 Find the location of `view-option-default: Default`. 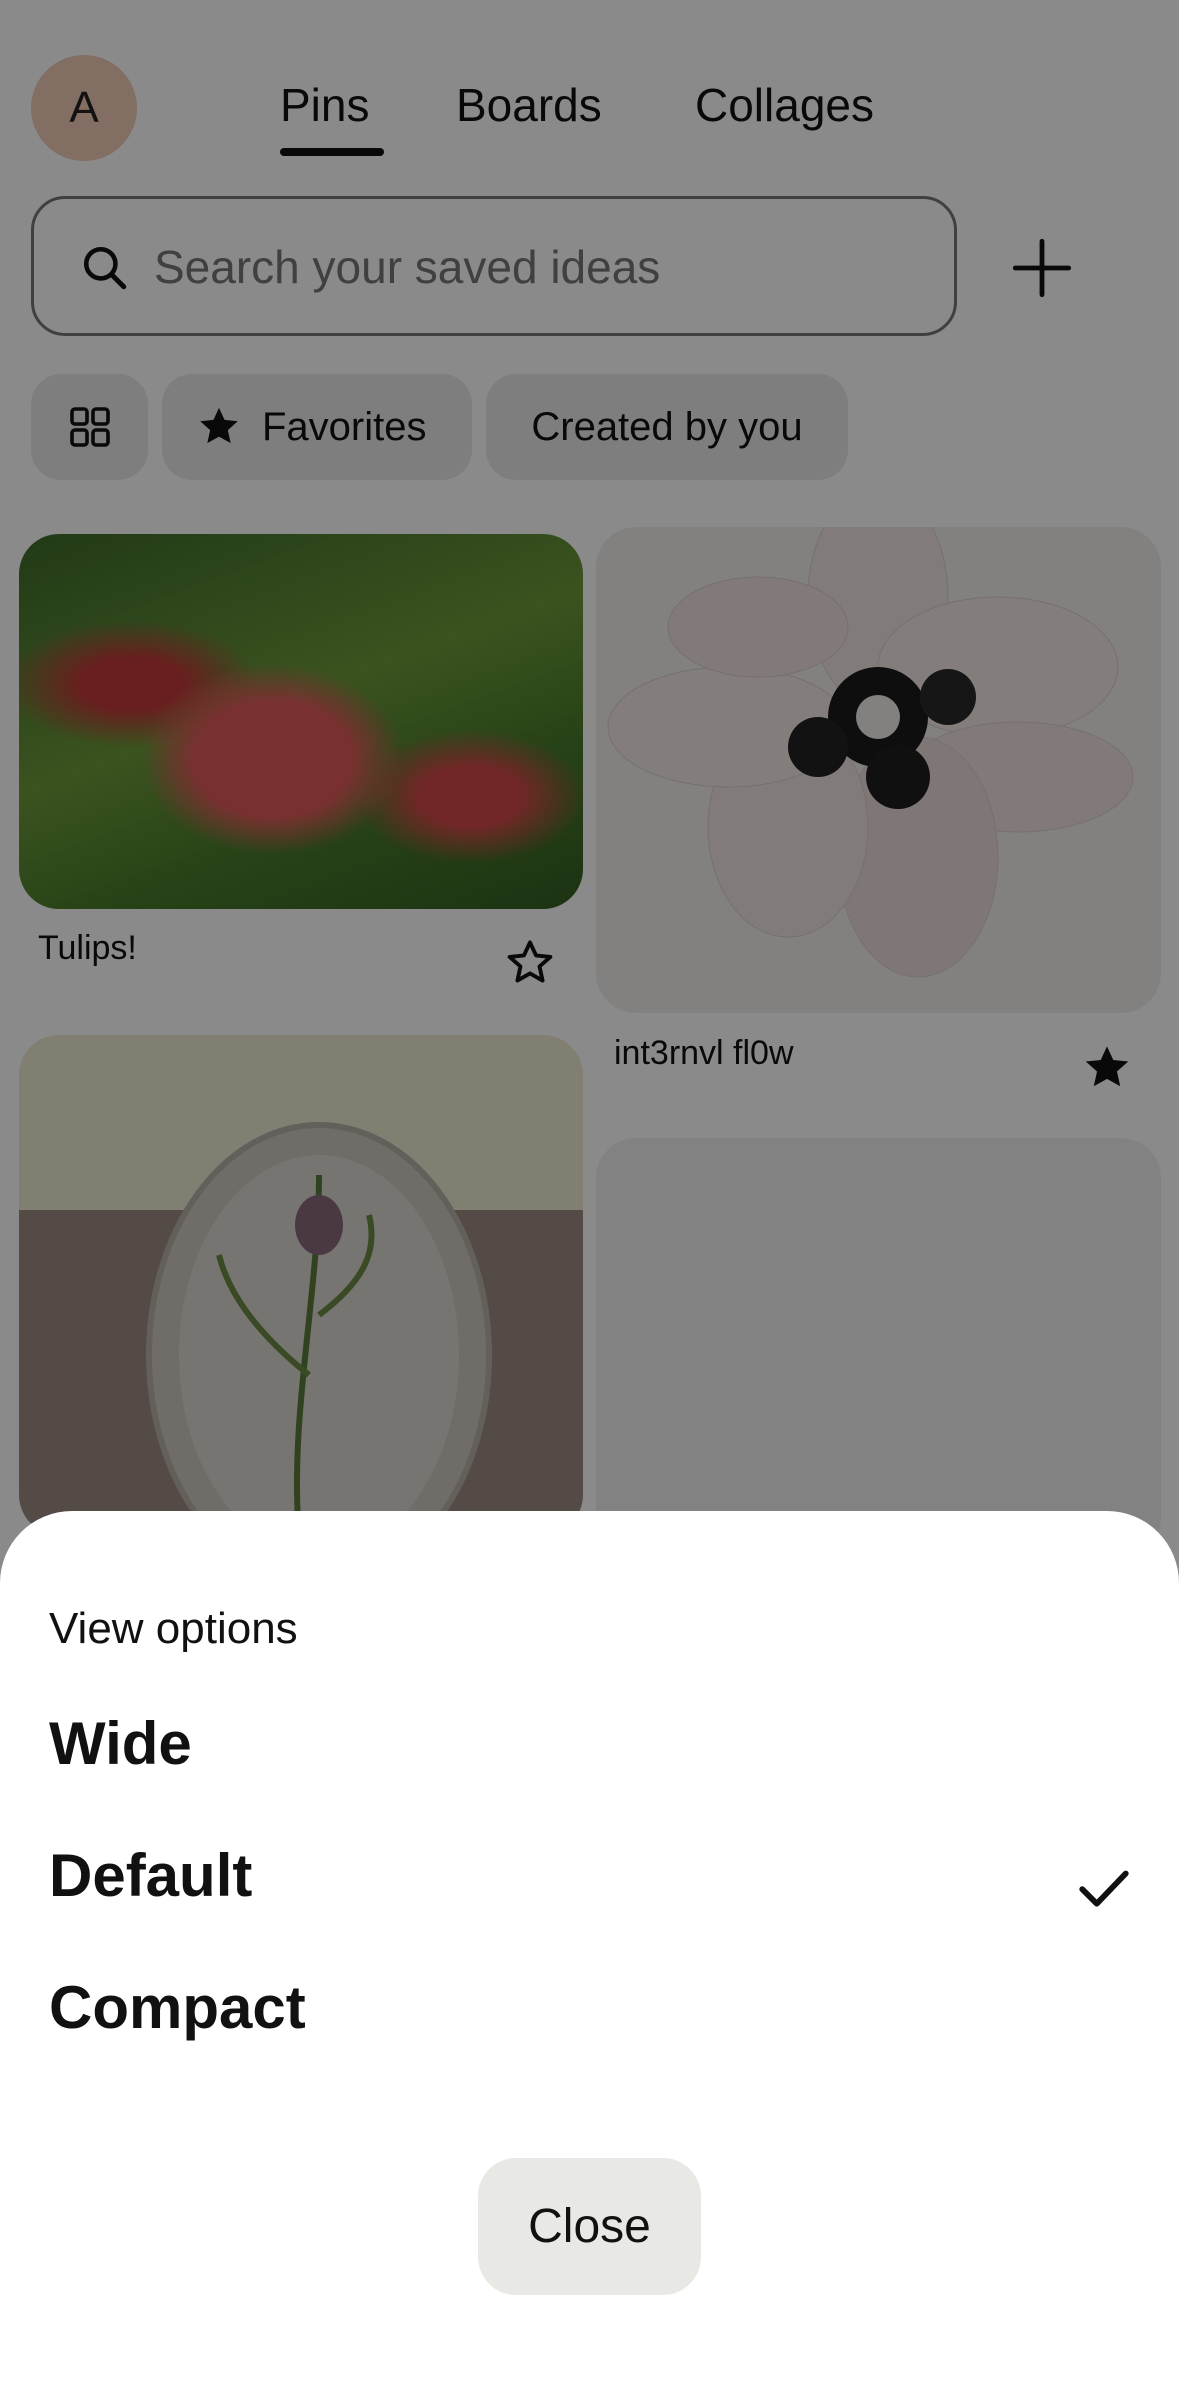

view-option-default: Default is located at coordinates (150, 1875).